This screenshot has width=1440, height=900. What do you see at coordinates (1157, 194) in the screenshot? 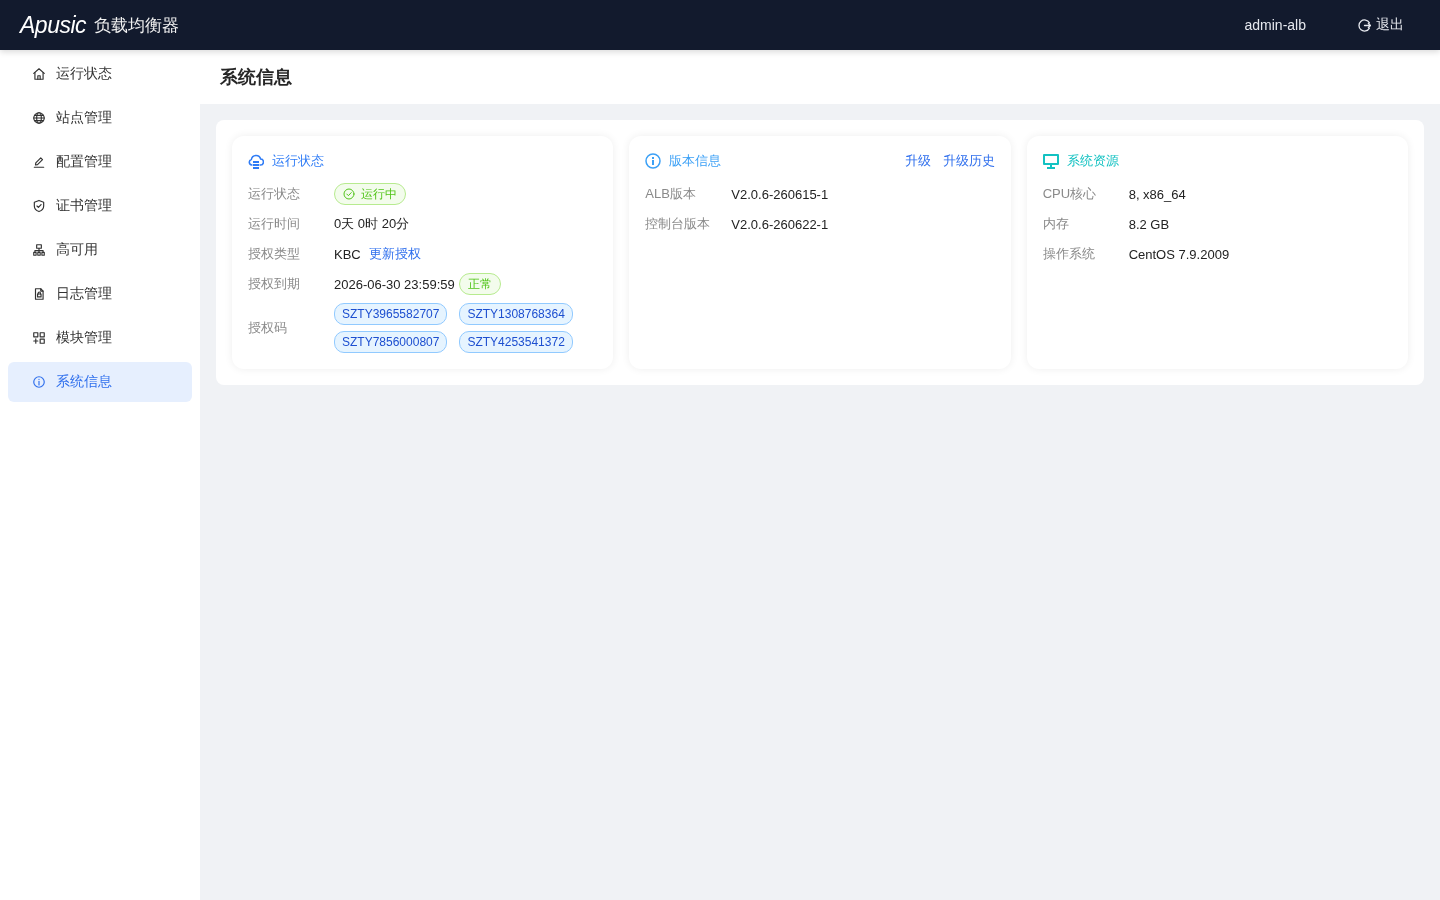
I see `field-value: 8, x86_64` at bounding box center [1157, 194].